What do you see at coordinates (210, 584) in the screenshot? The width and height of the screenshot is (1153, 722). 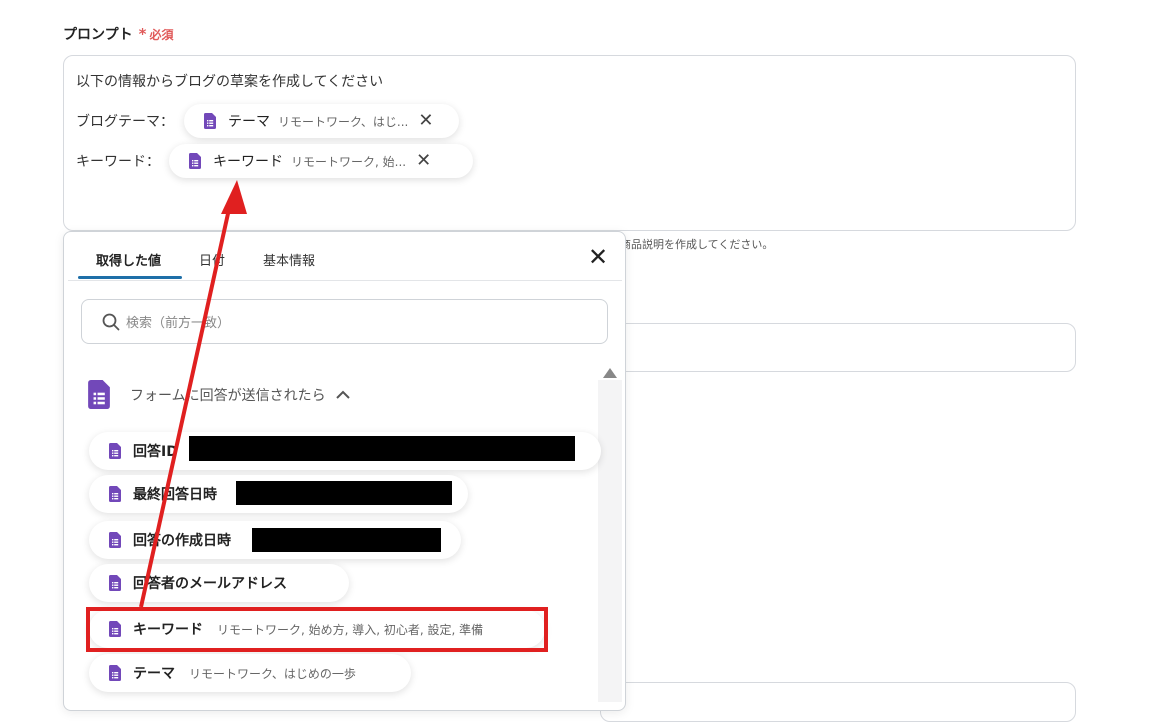 I see `item-name: 回答者のメールアドレス` at bounding box center [210, 584].